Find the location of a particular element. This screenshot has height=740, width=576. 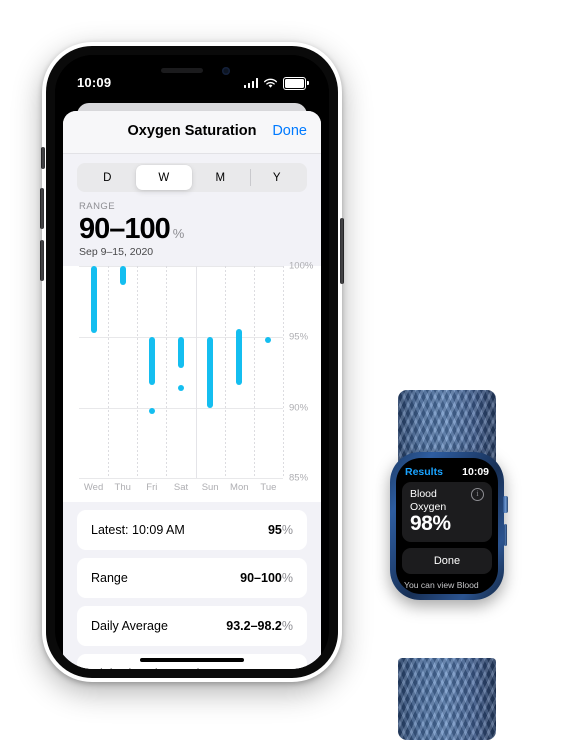

oxygen-saturation-chart: 85% 90% 95% 100% is located at coordinates (196, 372).